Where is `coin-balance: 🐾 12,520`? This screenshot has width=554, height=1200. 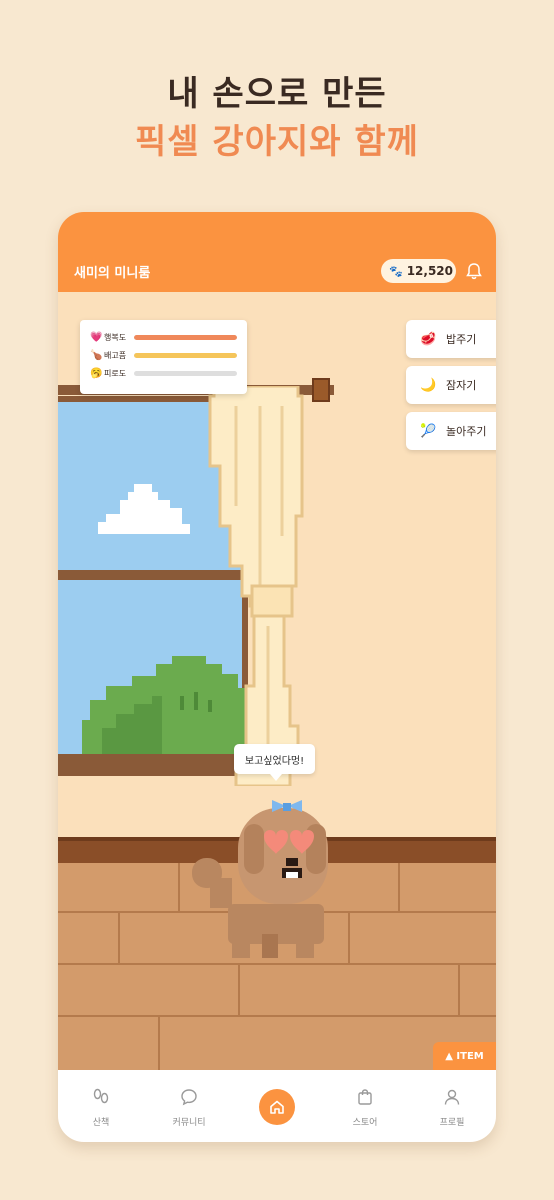
coin-balance: 🐾 12,520 is located at coordinates (418, 271).